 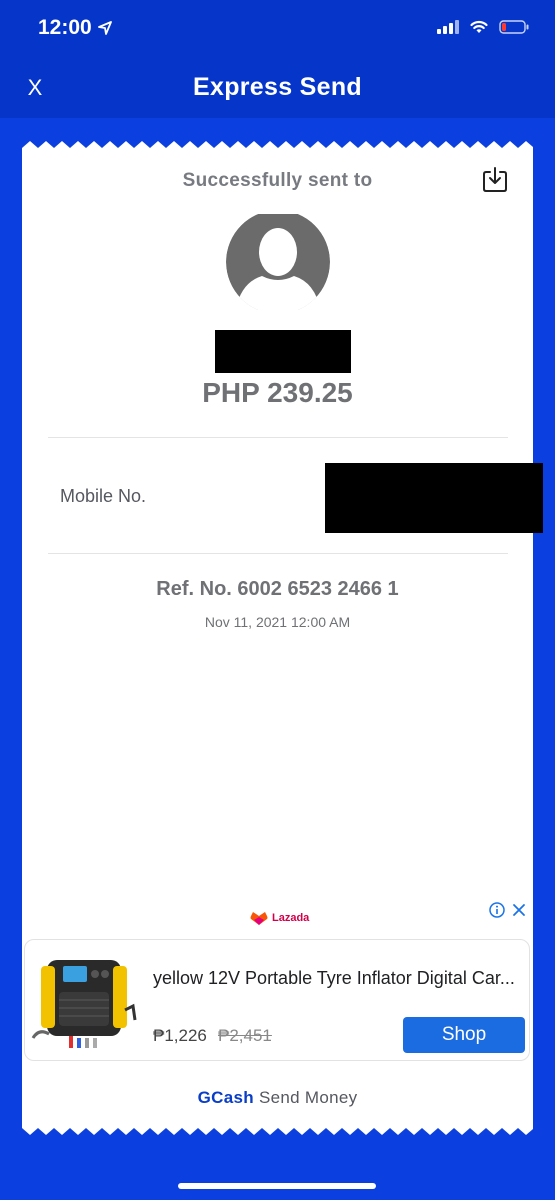 I want to click on ad-original-price: ₱2,451, so click(x=245, y=1035).